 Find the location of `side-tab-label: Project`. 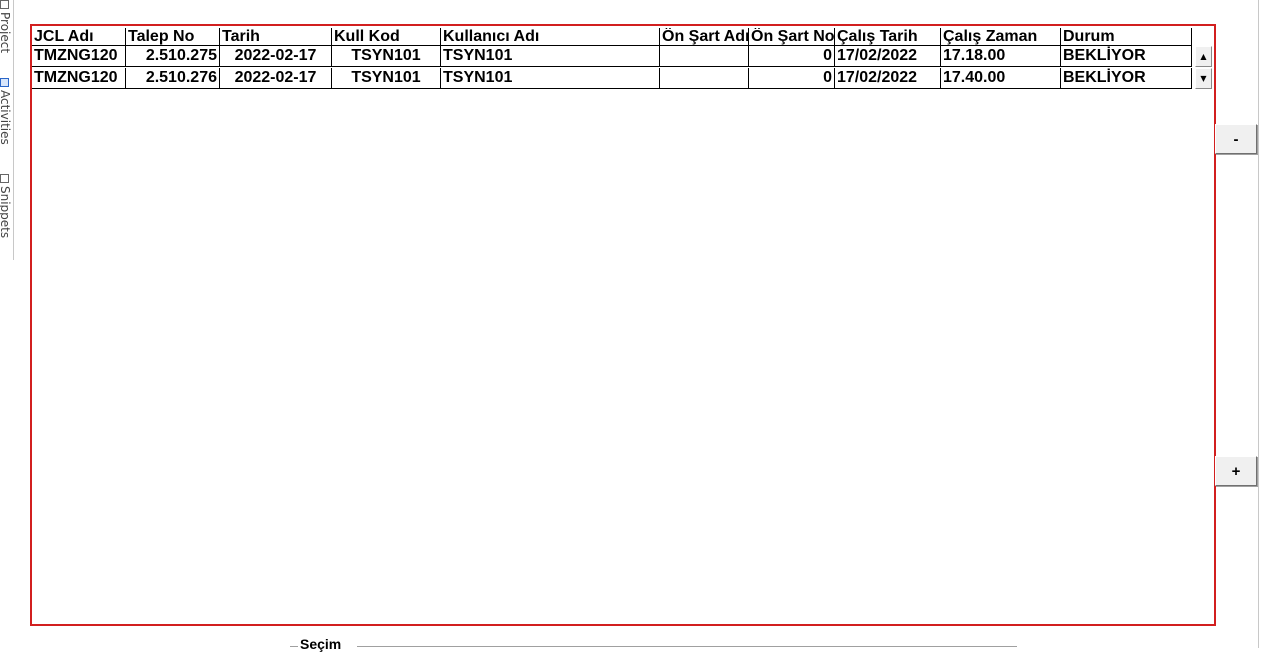

side-tab-label: Project is located at coordinates (6, 33).